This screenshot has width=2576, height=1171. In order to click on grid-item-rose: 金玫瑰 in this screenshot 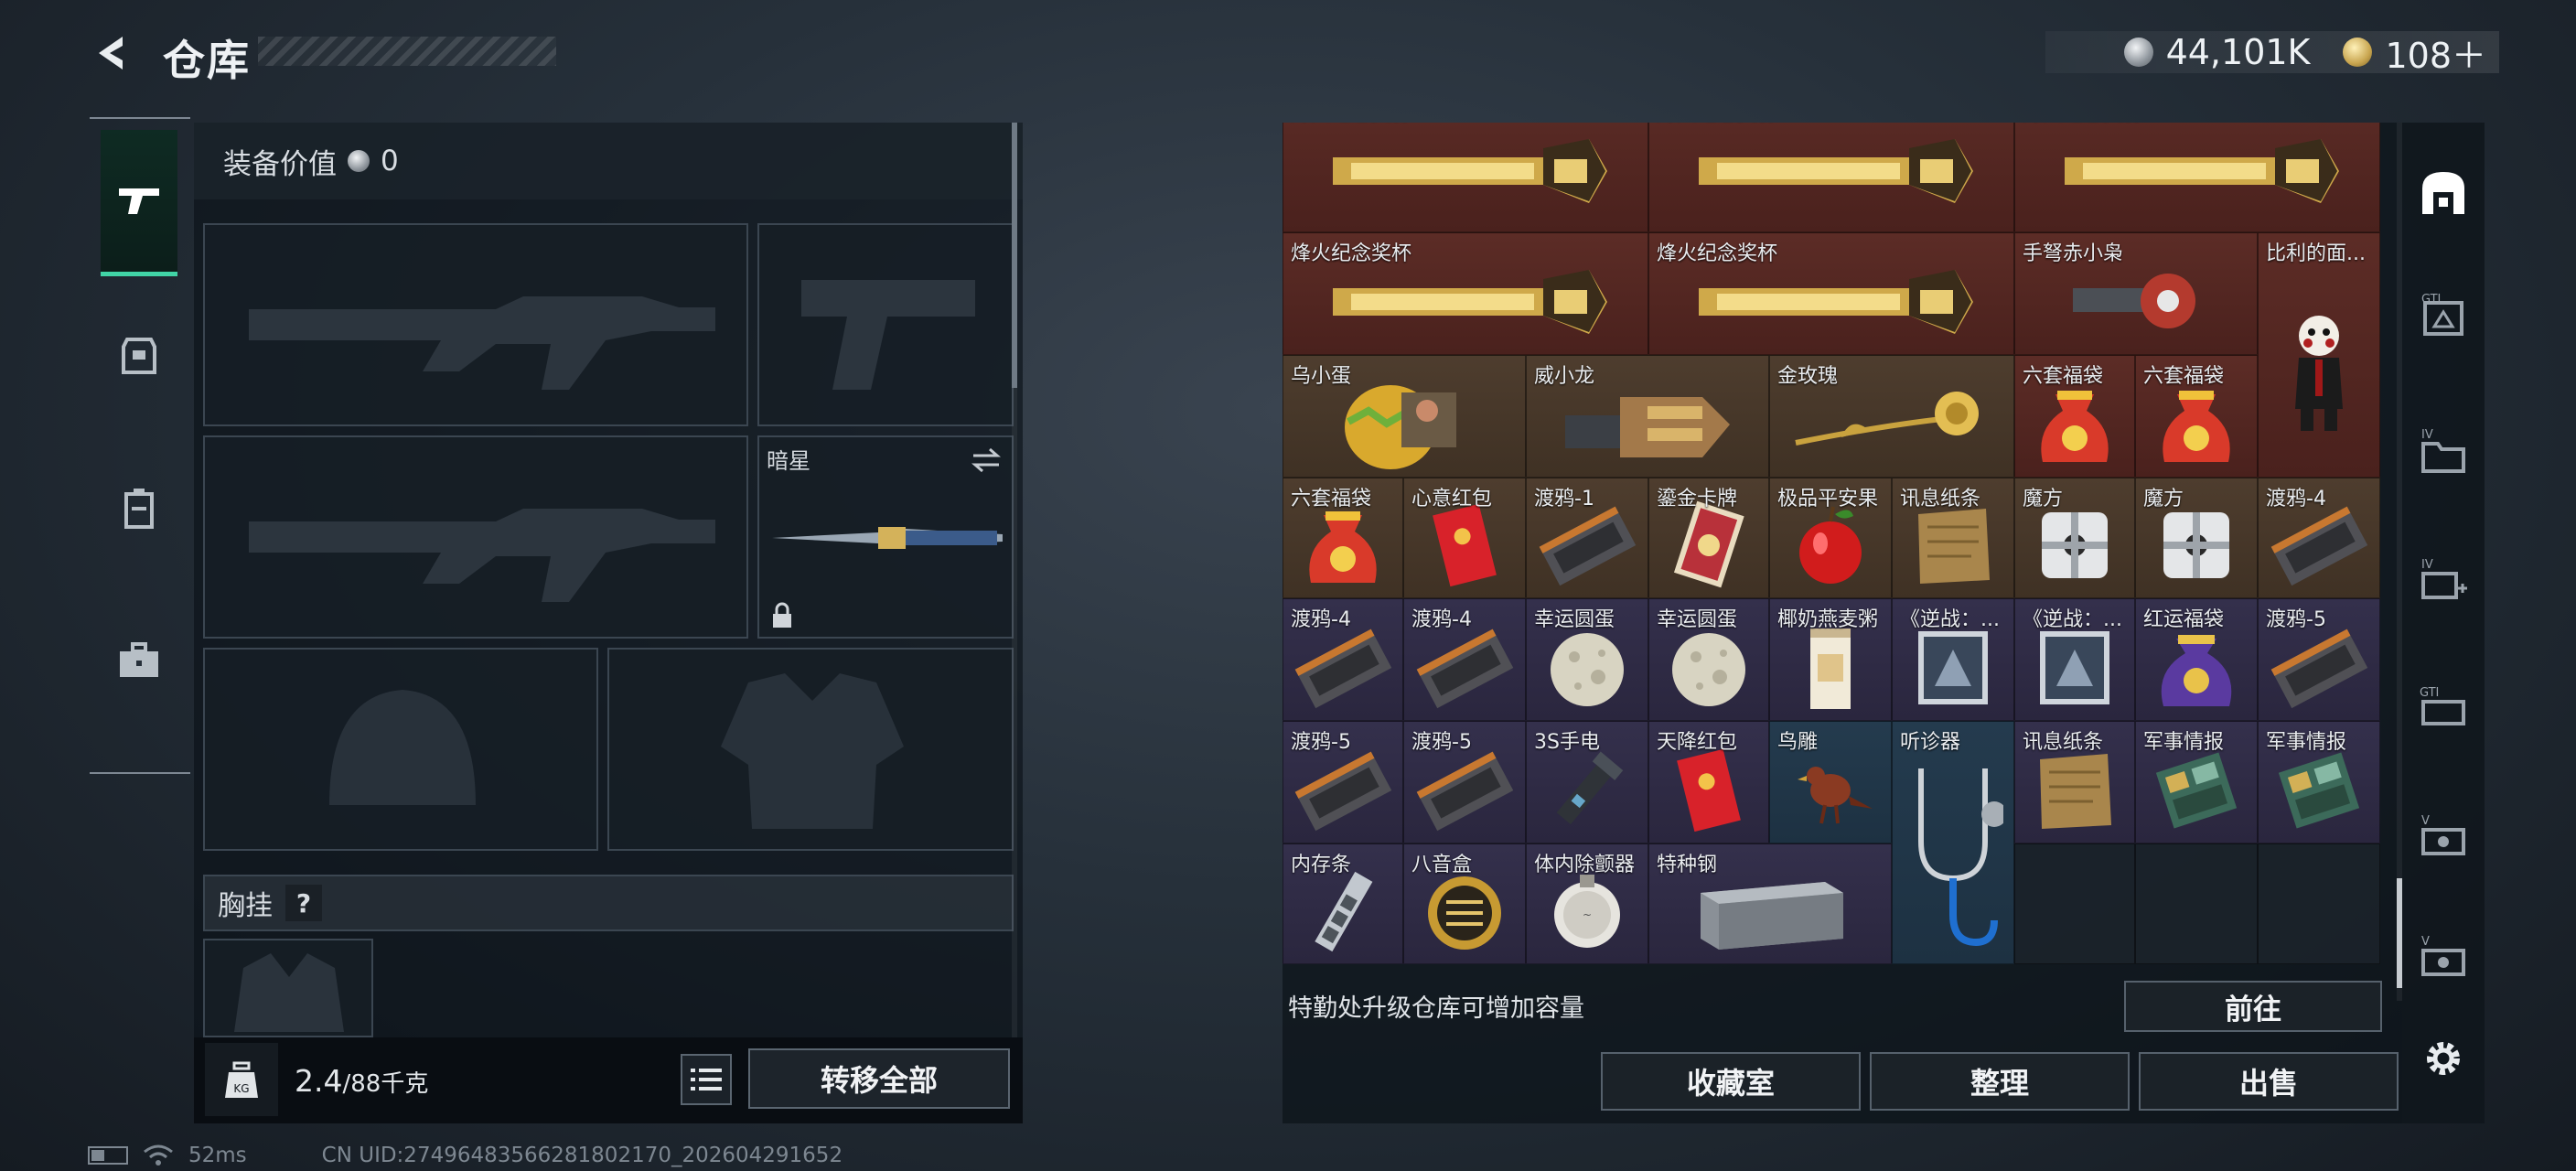, I will do `click(1891, 416)`.